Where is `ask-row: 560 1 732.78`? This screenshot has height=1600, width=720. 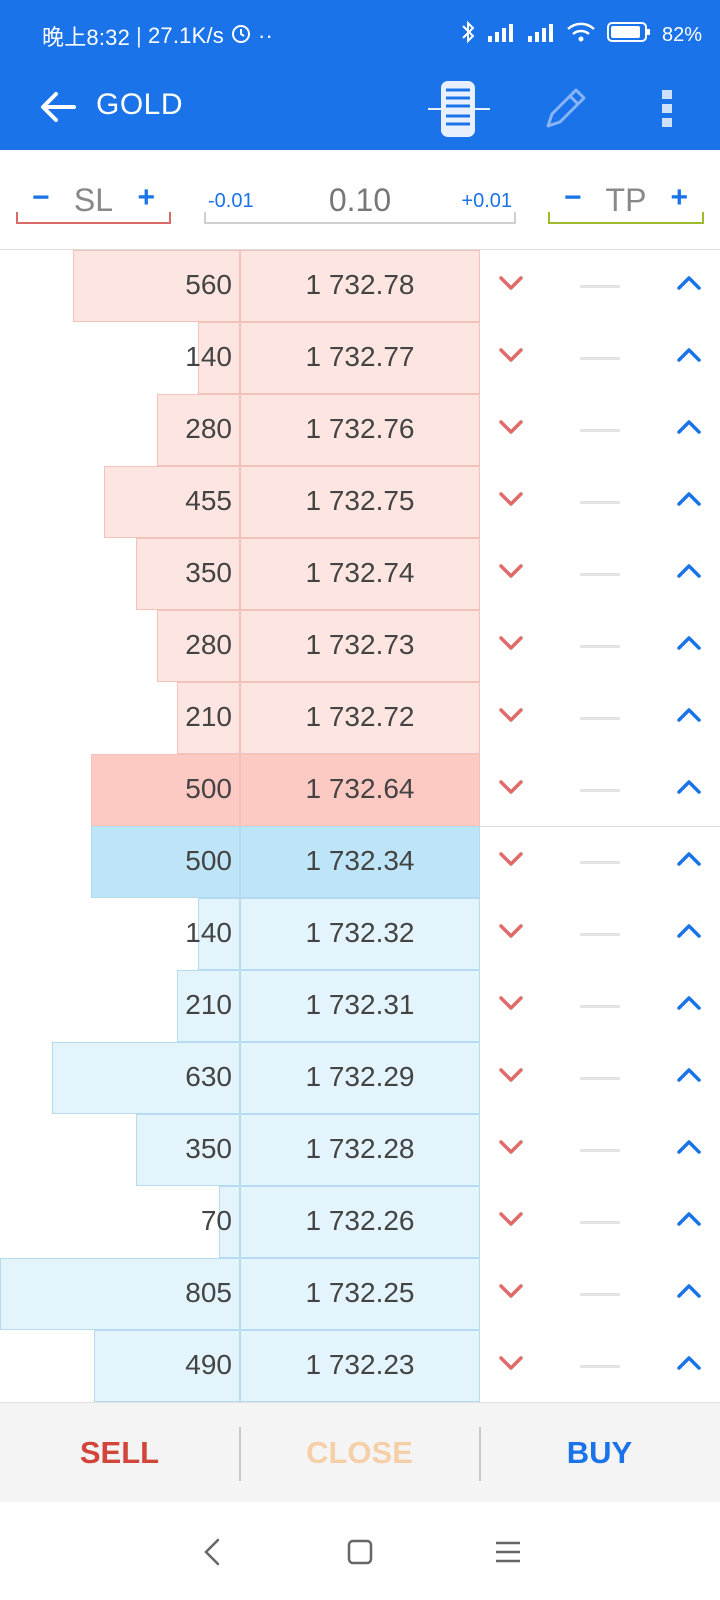
ask-row: 560 1 732.78 is located at coordinates (360, 286).